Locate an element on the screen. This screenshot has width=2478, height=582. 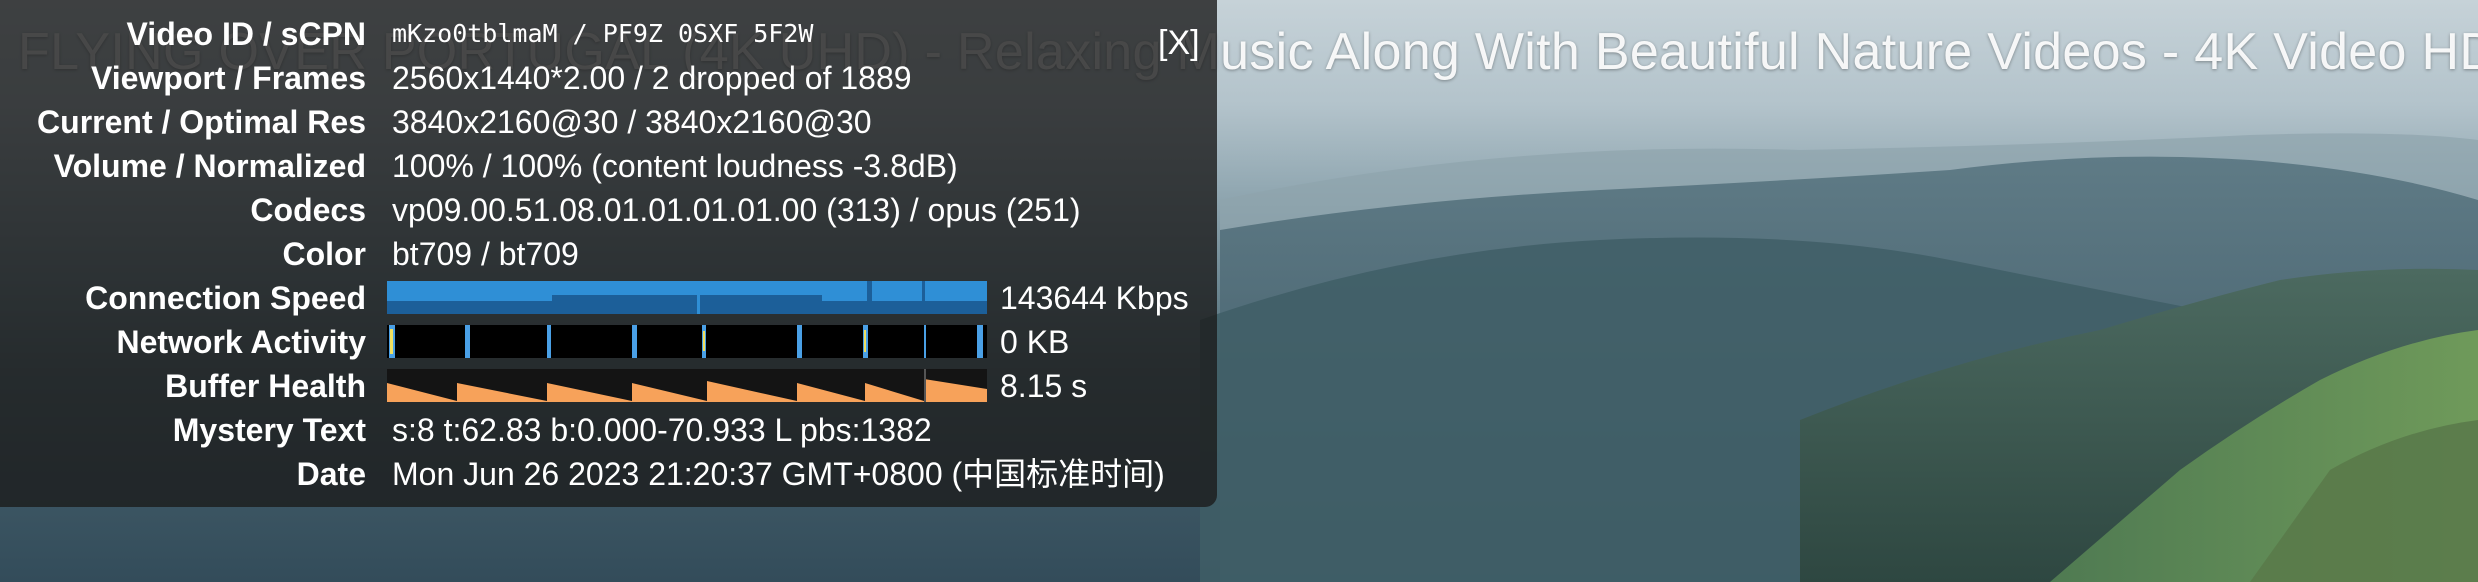
stats-row-buffer-health: Buffer Health 8.15 s is located at coordinates (608, 386).